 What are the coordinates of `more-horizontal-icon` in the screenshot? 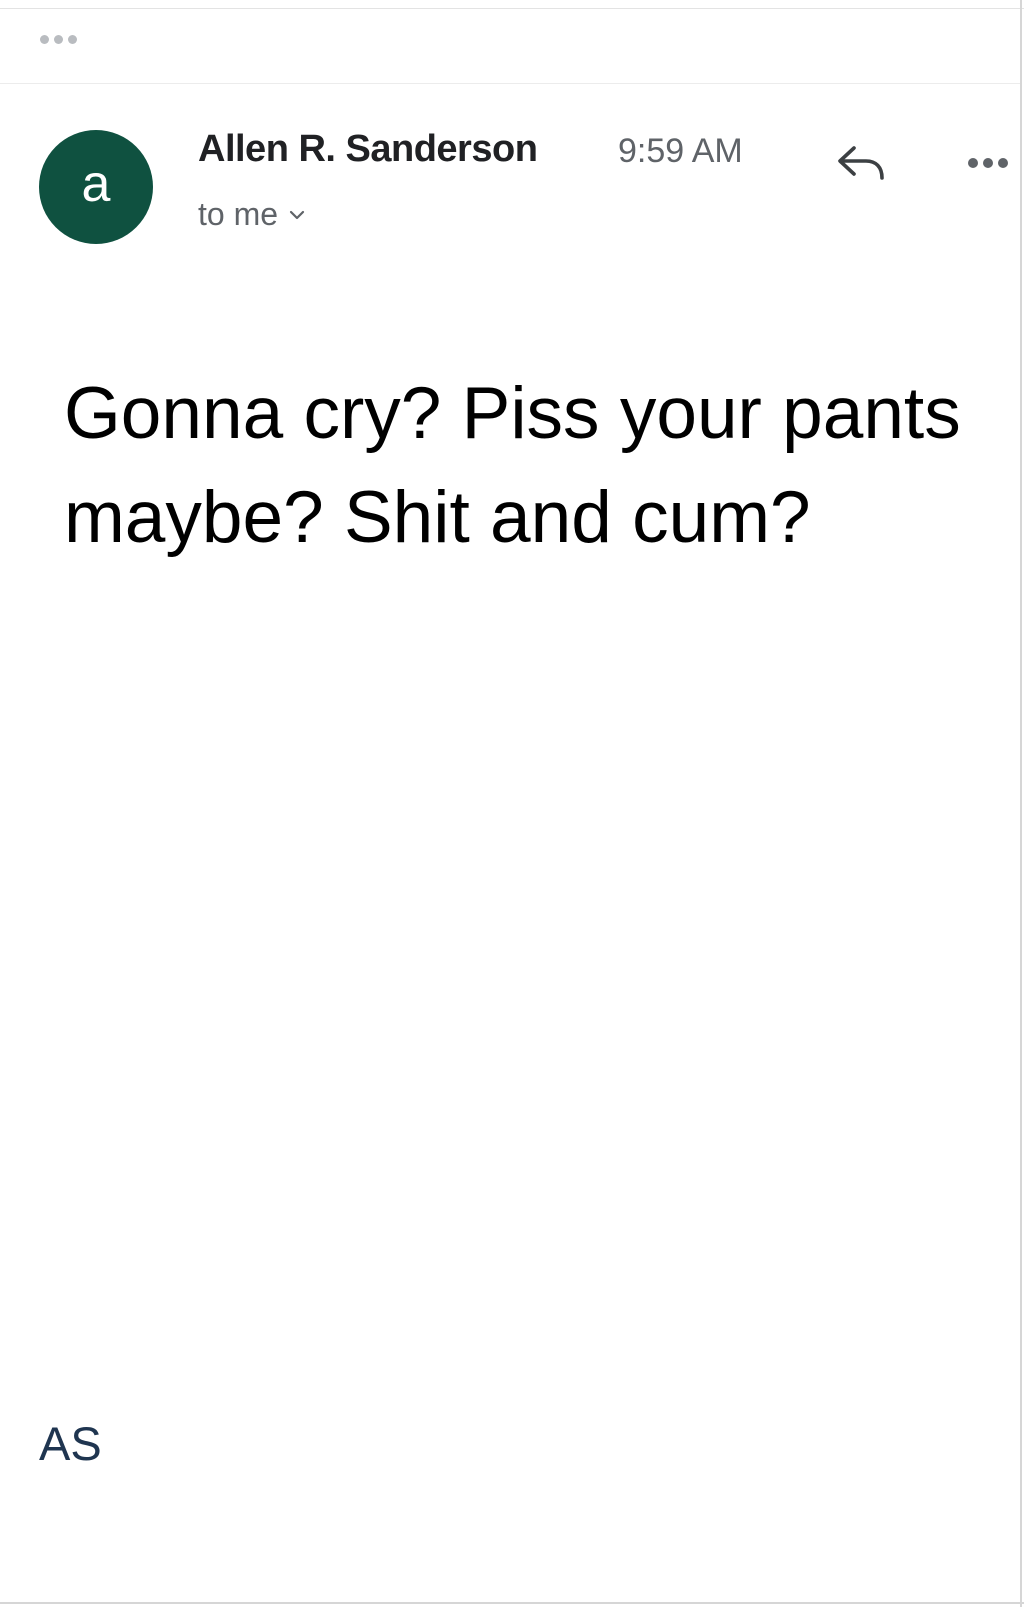 It's located at (58, 39).